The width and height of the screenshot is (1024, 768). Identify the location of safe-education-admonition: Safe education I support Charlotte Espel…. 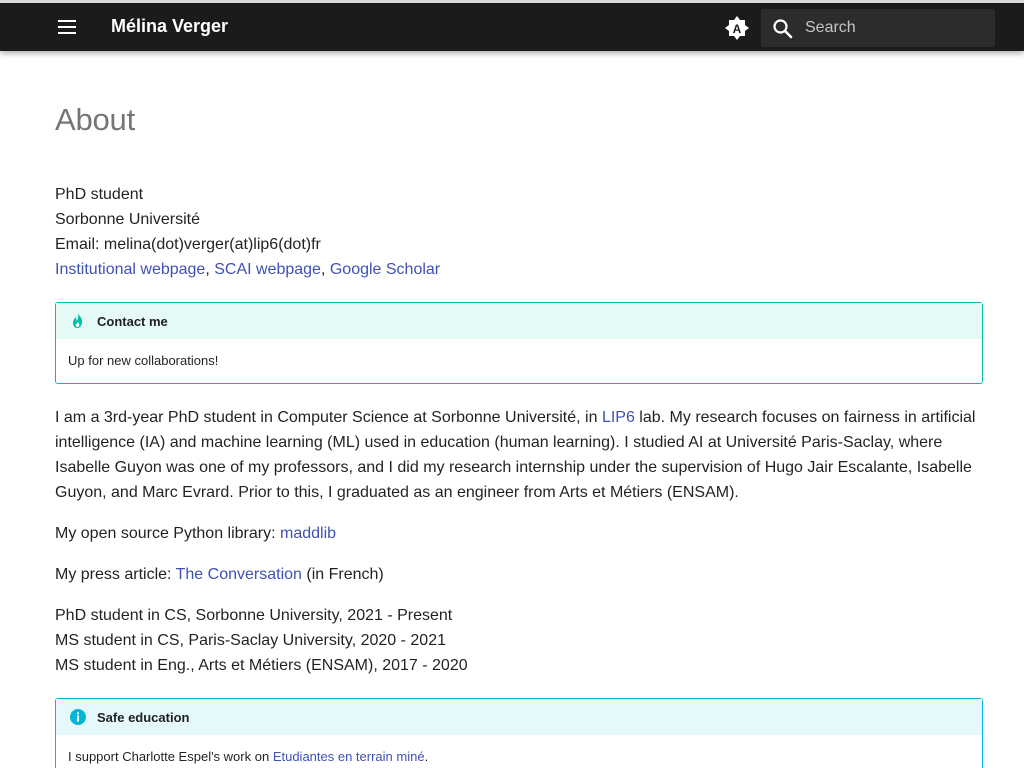
(519, 733).